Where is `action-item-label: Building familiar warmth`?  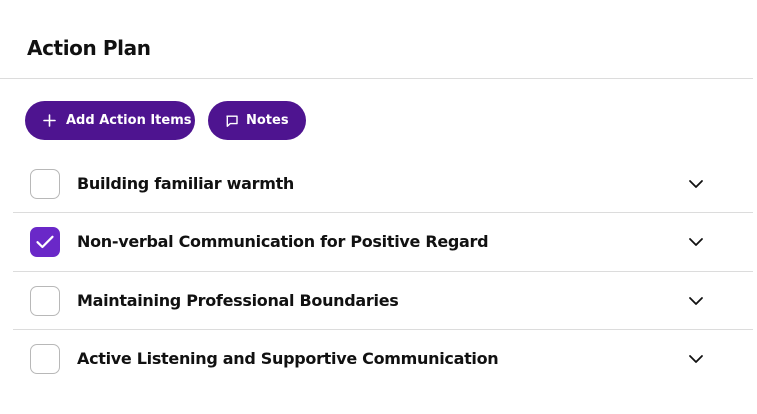
action-item-label: Building familiar warmth is located at coordinates (186, 183).